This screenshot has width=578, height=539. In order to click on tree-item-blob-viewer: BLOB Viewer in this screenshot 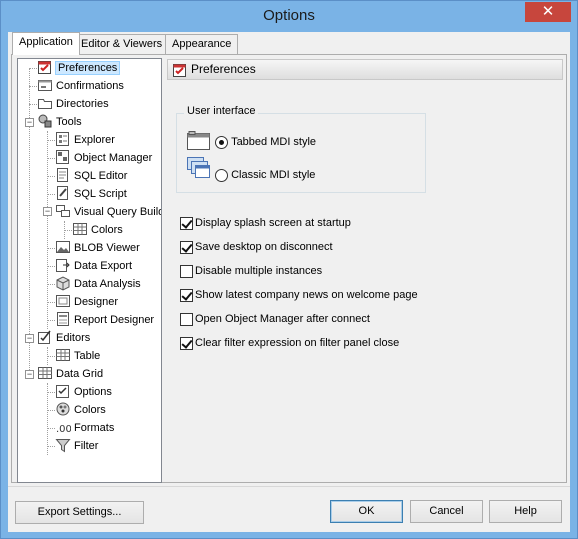, I will do `click(97, 248)`.